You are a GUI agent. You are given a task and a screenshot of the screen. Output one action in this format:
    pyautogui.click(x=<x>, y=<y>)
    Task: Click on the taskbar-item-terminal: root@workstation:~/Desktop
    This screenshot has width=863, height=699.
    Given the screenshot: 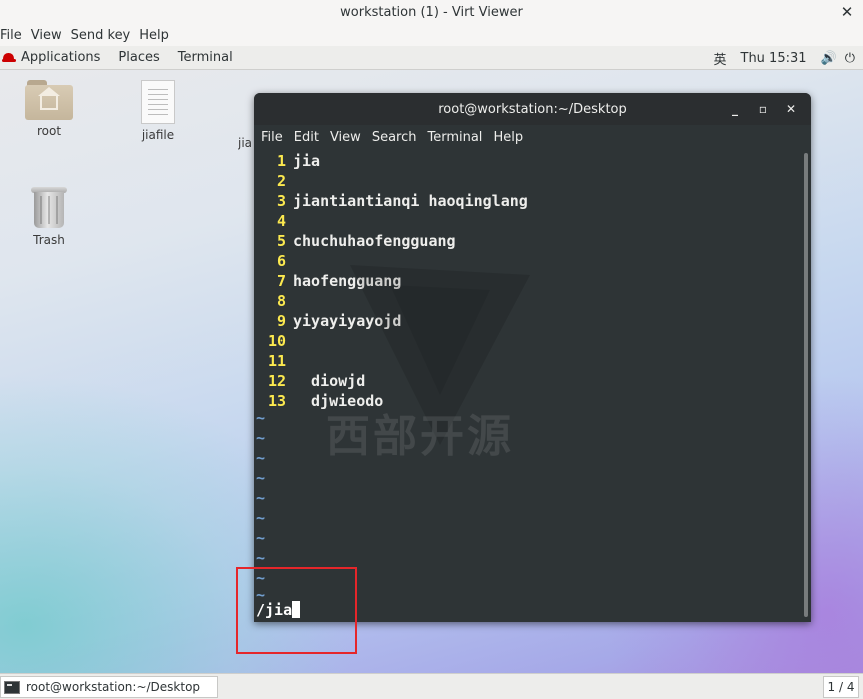 What is the action you would take?
    pyautogui.click(x=109, y=687)
    